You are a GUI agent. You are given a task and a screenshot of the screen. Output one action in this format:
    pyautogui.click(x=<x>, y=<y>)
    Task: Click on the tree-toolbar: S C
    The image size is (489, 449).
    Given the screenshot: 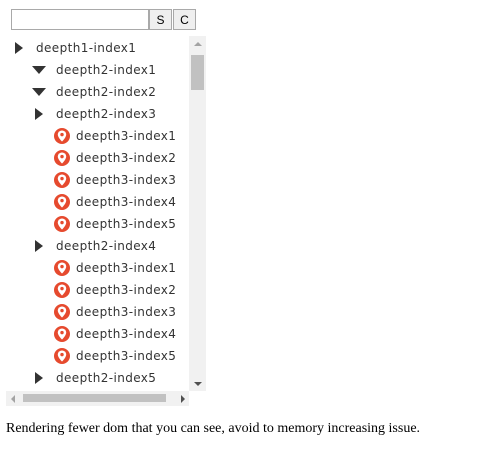 What is the action you would take?
    pyautogui.click(x=103, y=20)
    